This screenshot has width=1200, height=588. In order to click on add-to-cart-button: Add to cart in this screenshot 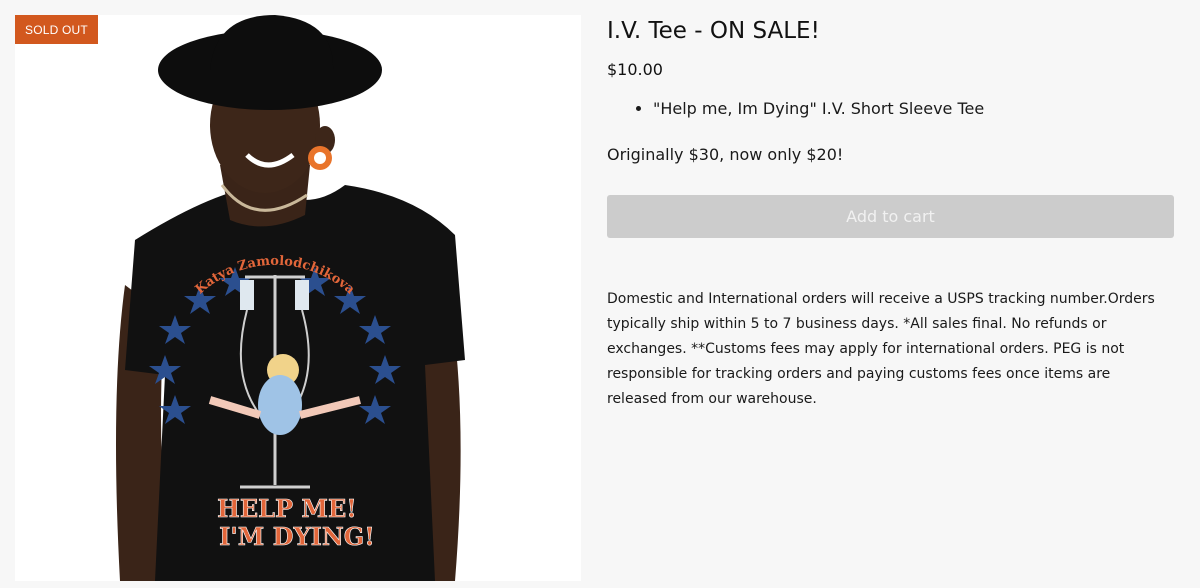, I will do `click(890, 216)`.